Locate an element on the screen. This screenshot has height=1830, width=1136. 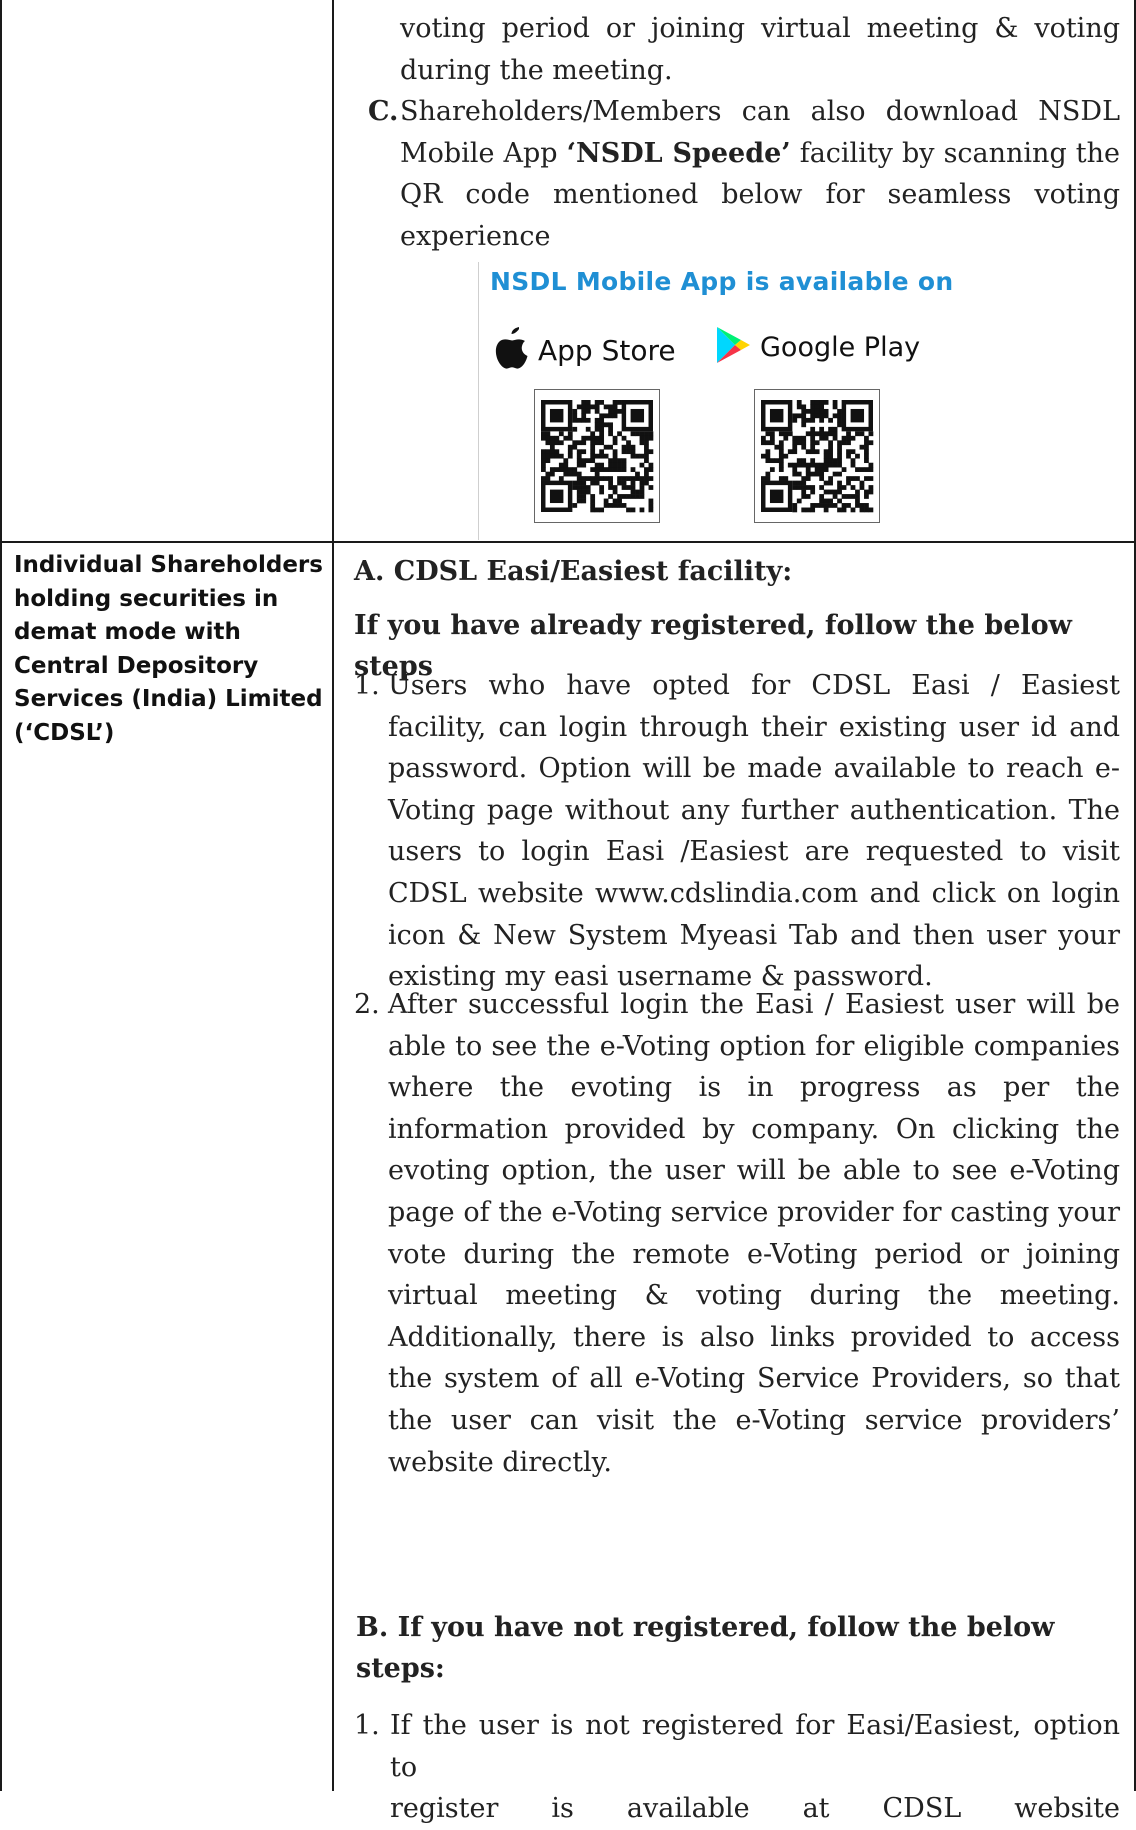
app-name: ‘NSDL Speede’ is located at coordinates (678, 153).